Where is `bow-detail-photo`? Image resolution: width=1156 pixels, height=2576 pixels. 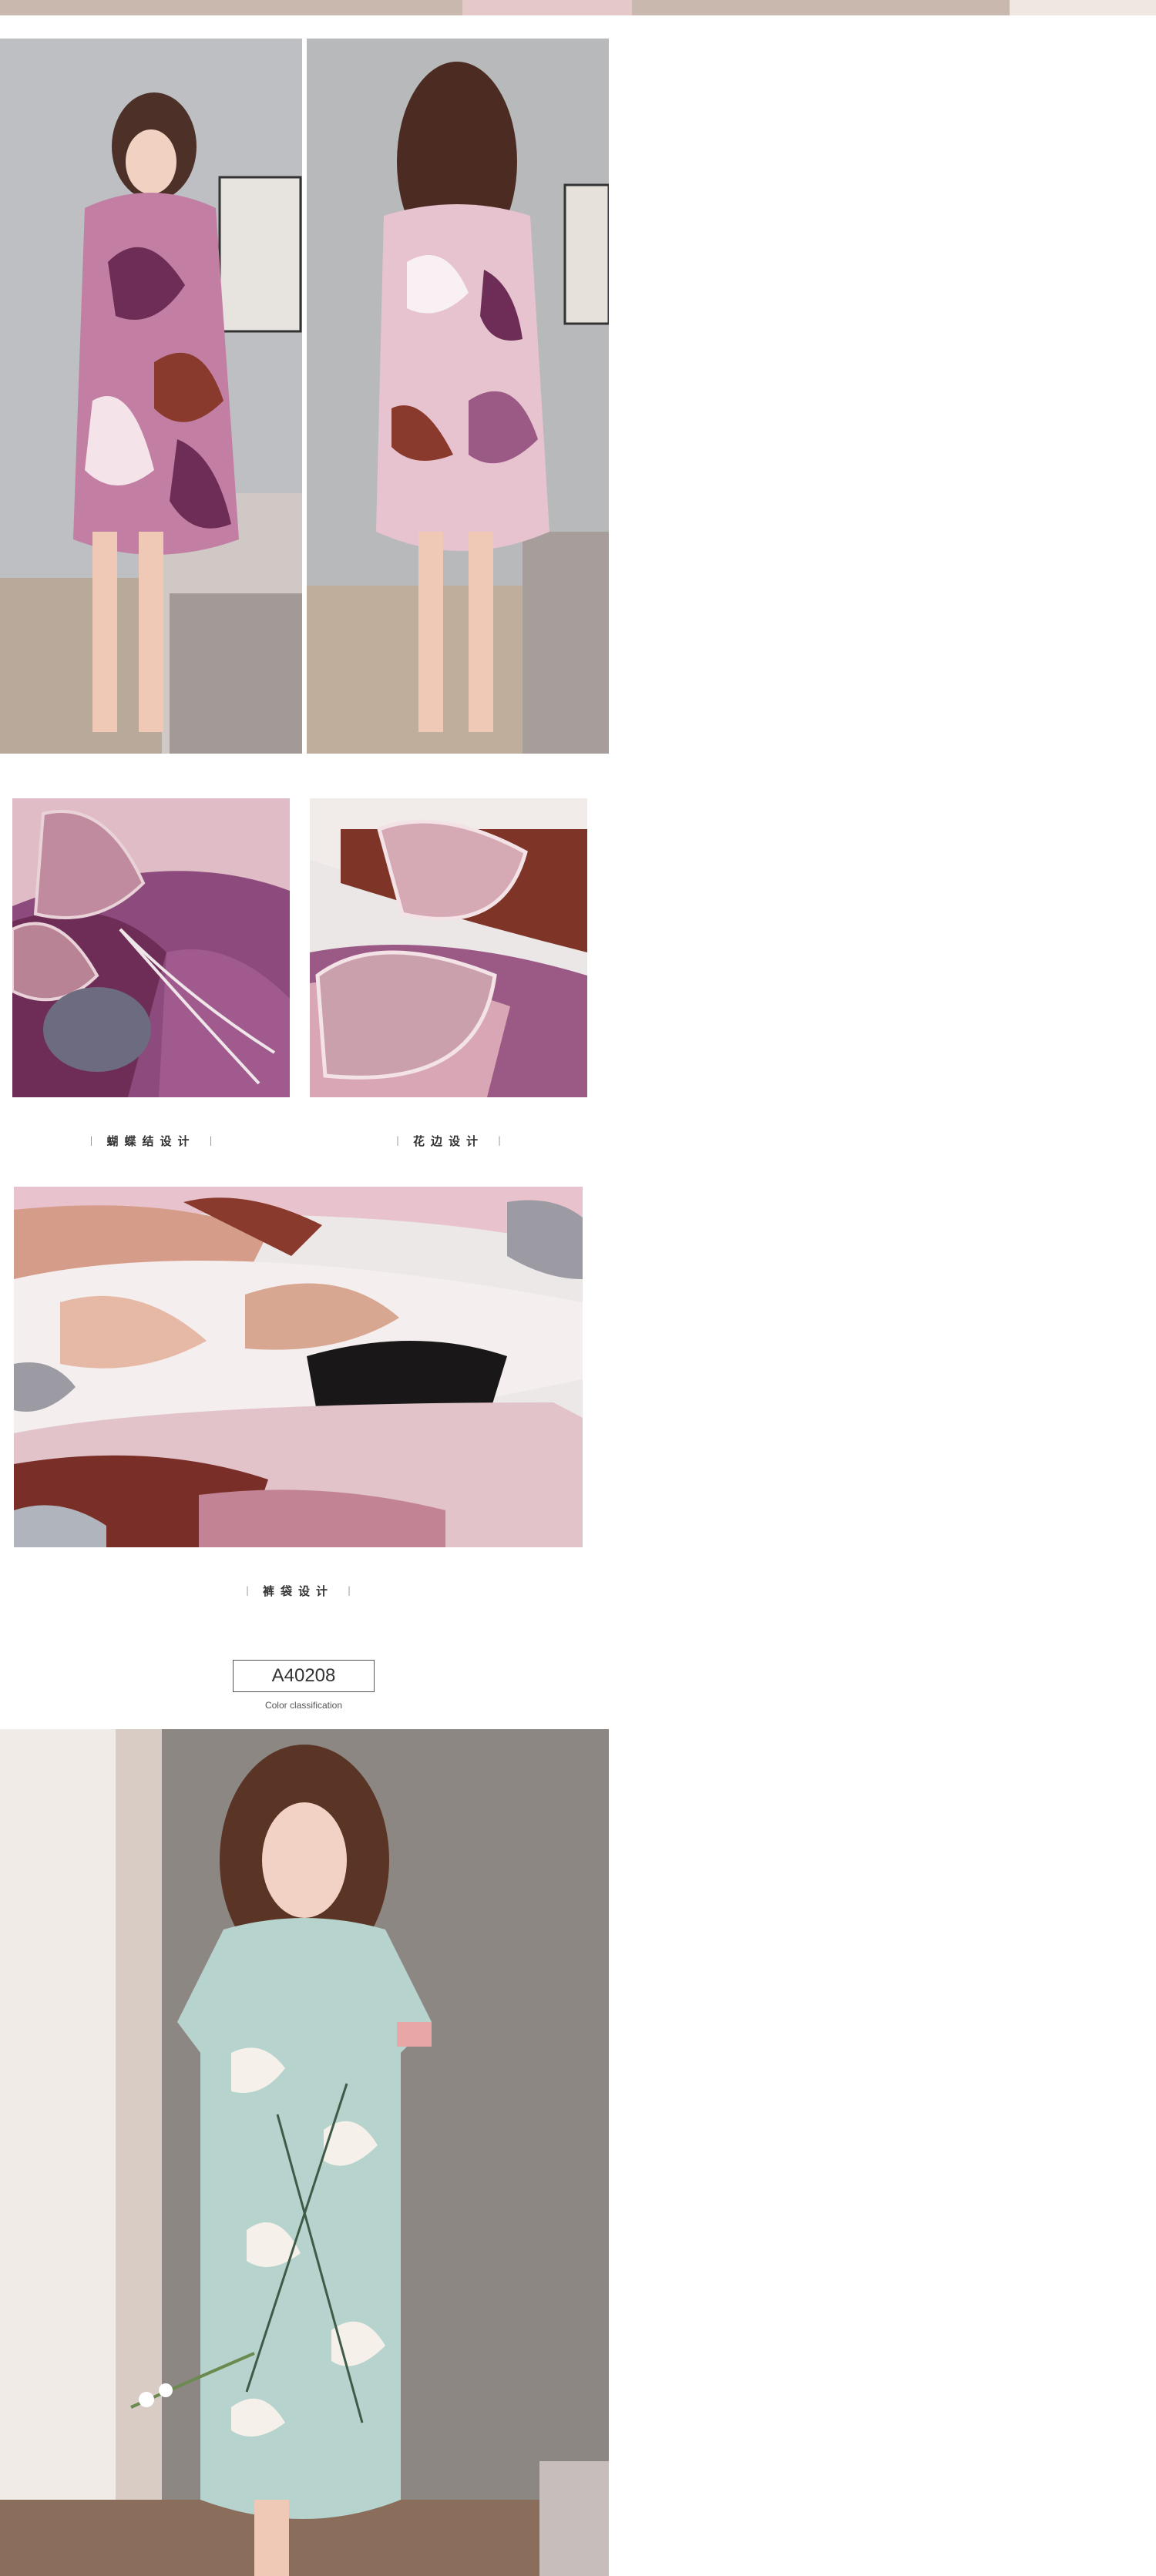
bow-detail-photo is located at coordinates (151, 947).